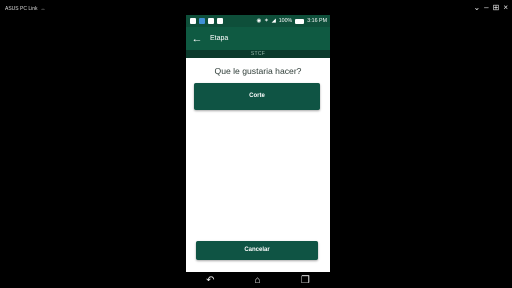 The width and height of the screenshot is (512, 288). I want to click on collapse-icon: ⌄, so click(476, 8).